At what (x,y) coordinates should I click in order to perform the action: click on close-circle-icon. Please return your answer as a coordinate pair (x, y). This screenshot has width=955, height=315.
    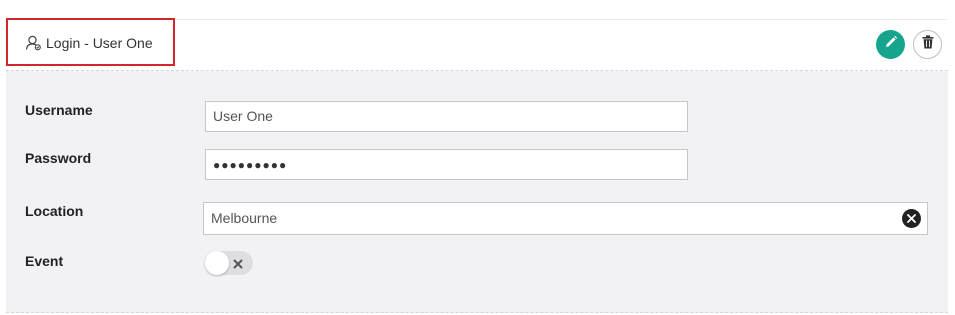
    Looking at the image, I should click on (911, 218).